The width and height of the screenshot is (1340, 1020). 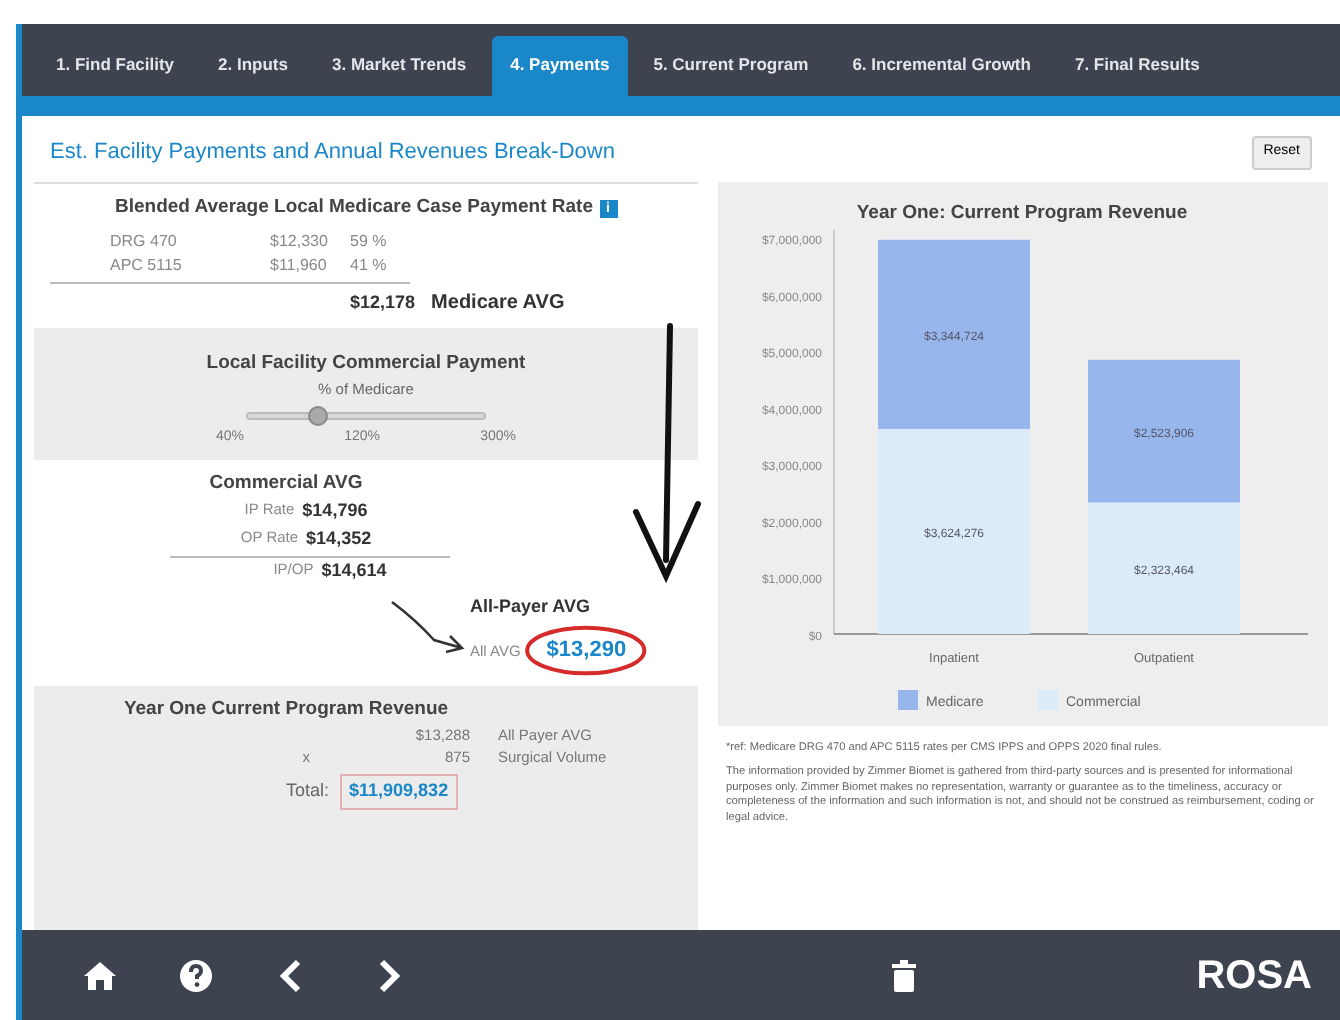 I want to click on slider-track, so click(x=366, y=416).